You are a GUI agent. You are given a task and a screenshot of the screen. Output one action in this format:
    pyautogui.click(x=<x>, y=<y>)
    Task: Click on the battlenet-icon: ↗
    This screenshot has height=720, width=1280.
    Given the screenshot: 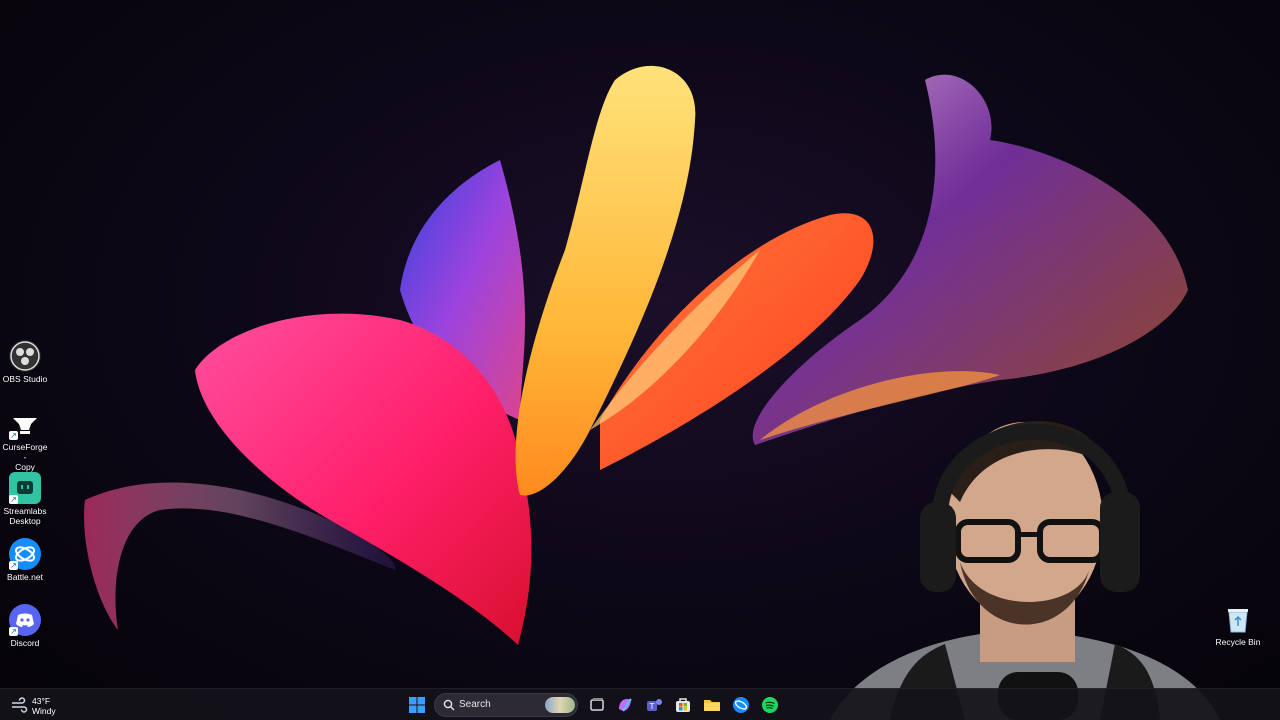 What is the action you would take?
    pyautogui.click(x=25, y=554)
    